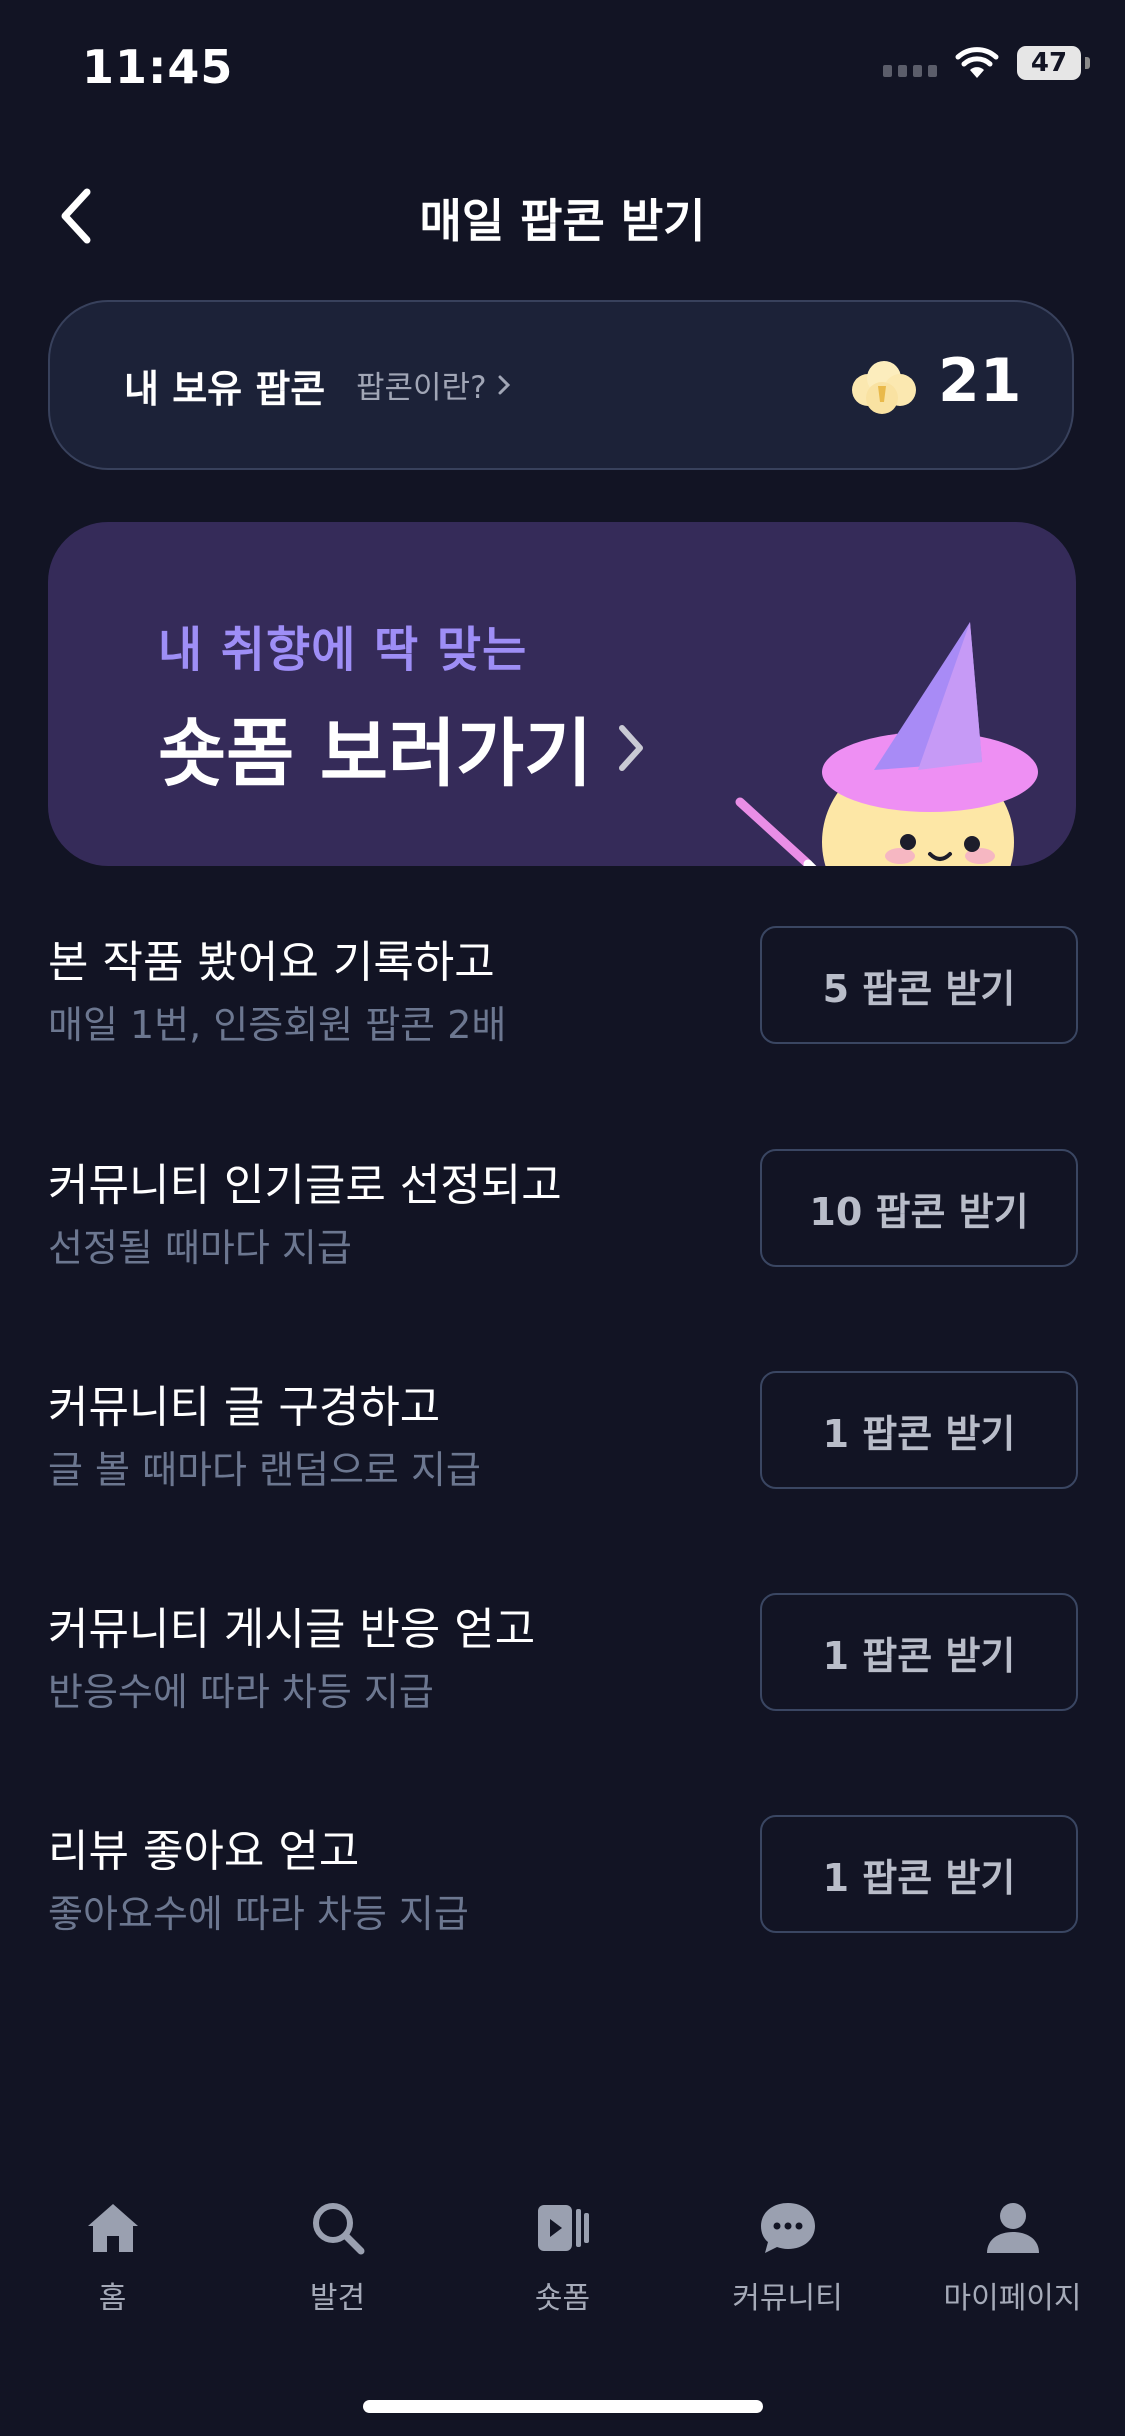 Image resolution: width=1125 pixels, height=2436 pixels. Describe the element at coordinates (562, 2258) in the screenshot. I see `tab-shortform: 숏폼` at that location.